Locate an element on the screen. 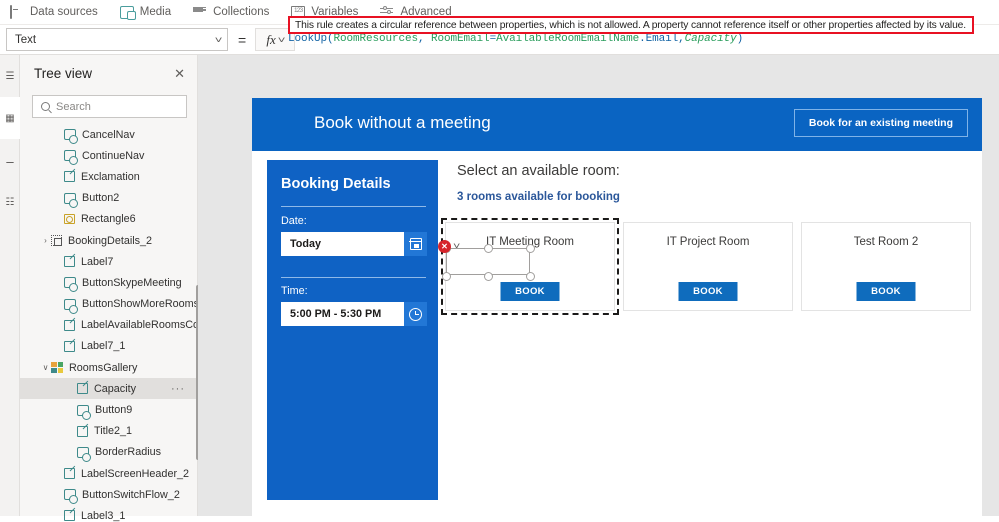 The width and height of the screenshot is (999, 522). formula-token: Capacity is located at coordinates (710, 39).